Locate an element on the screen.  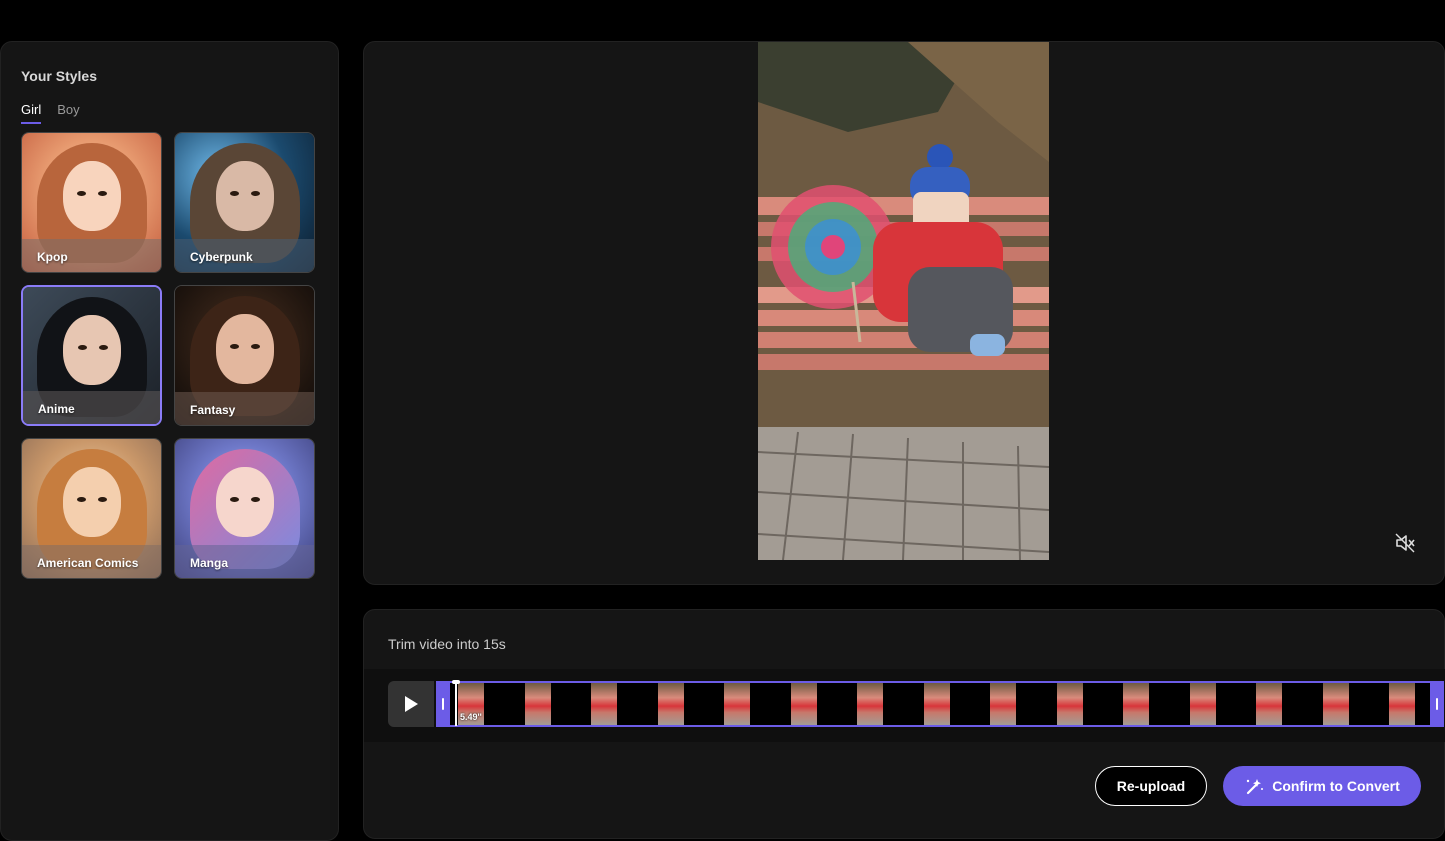
style-tabs: Girl Boy is located at coordinates (50, 113).